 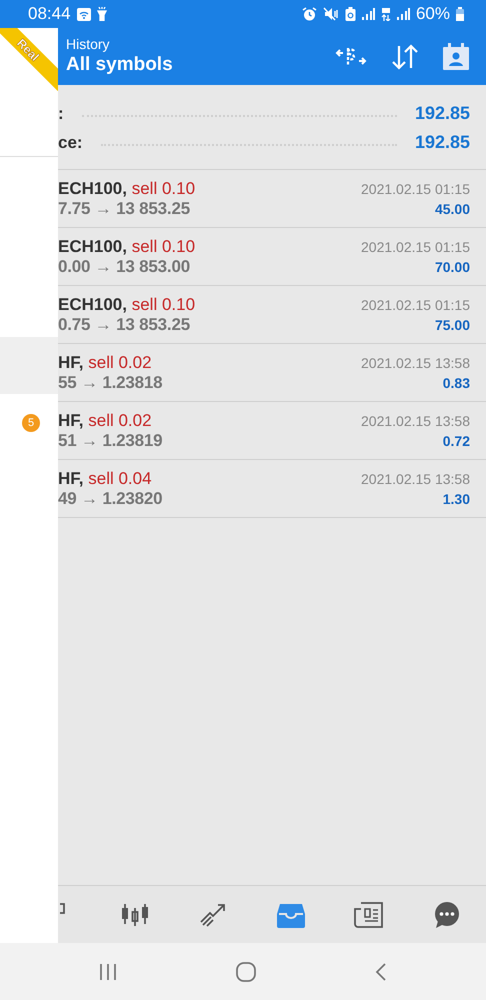 What do you see at coordinates (88, 44) in the screenshot?
I see `screen-subtitle: History` at bounding box center [88, 44].